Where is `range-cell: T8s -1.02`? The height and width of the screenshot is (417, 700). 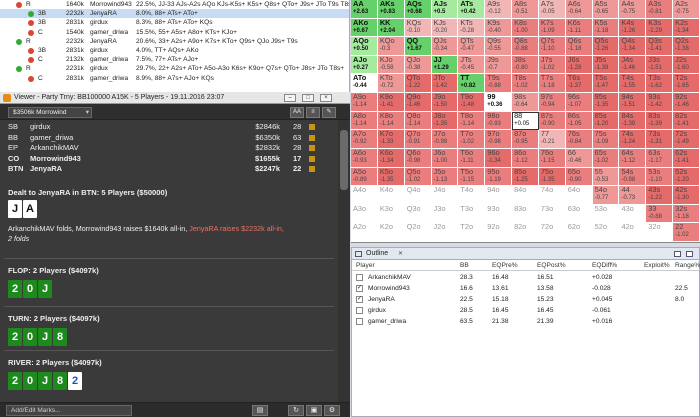 range-cell: T8s -1.02 is located at coordinates (525, 84).